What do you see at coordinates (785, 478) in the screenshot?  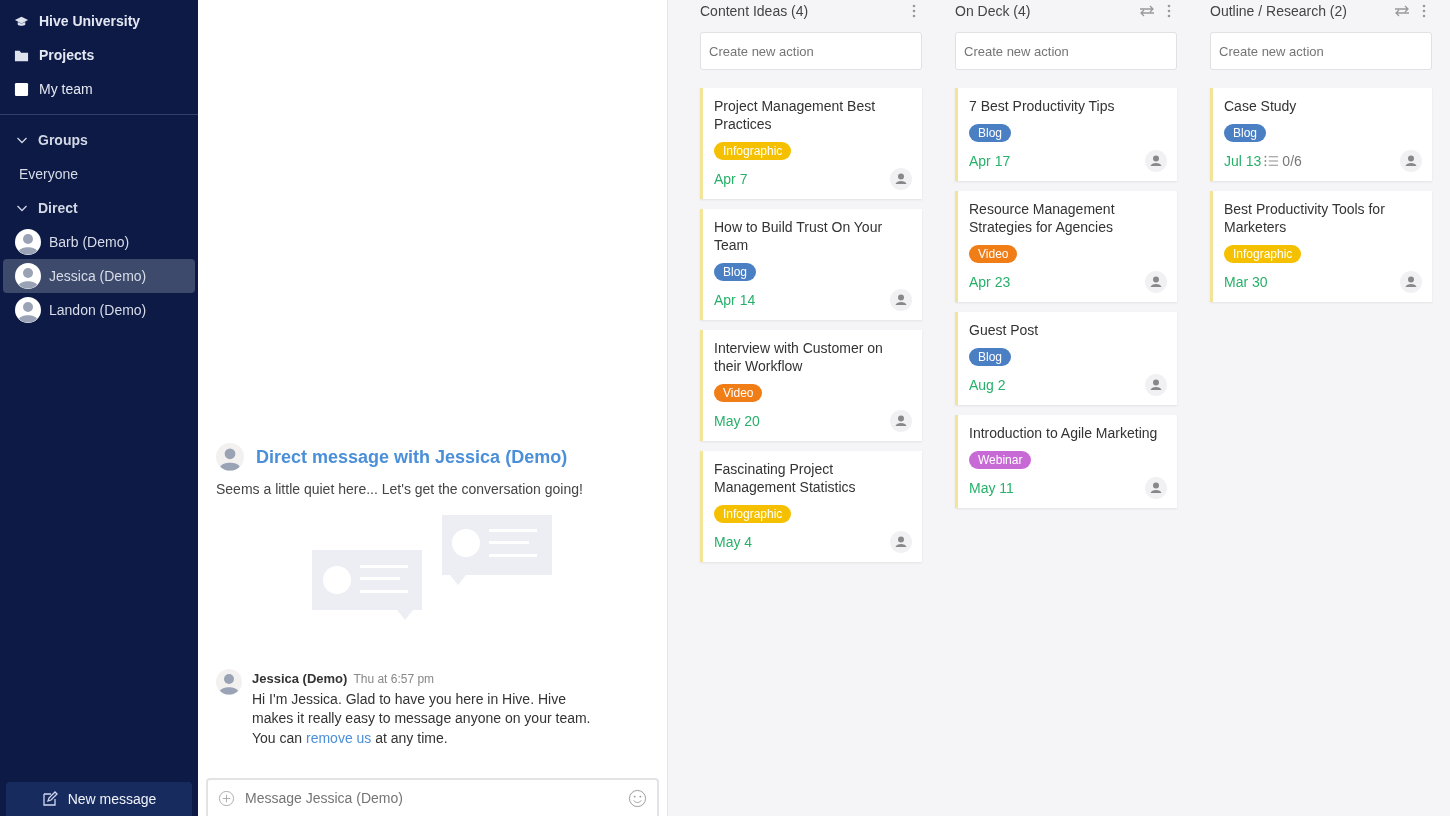 I see `card-title: Fascinating Project Management Statistics` at bounding box center [785, 478].